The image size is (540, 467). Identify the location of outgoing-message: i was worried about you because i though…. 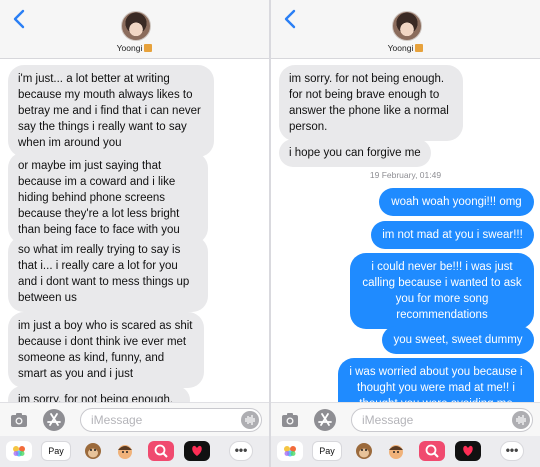
(436, 380).